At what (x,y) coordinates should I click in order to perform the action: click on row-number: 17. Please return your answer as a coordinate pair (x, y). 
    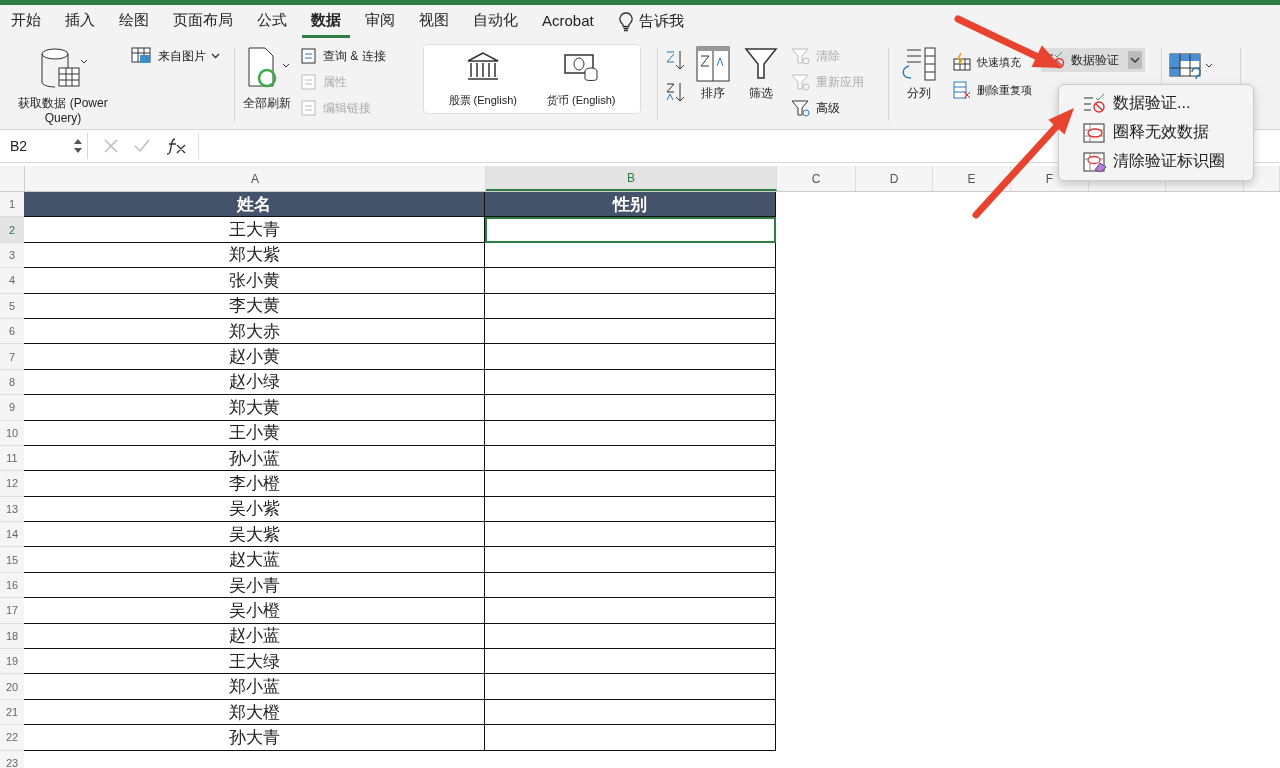
    Looking at the image, I should click on (12, 611).